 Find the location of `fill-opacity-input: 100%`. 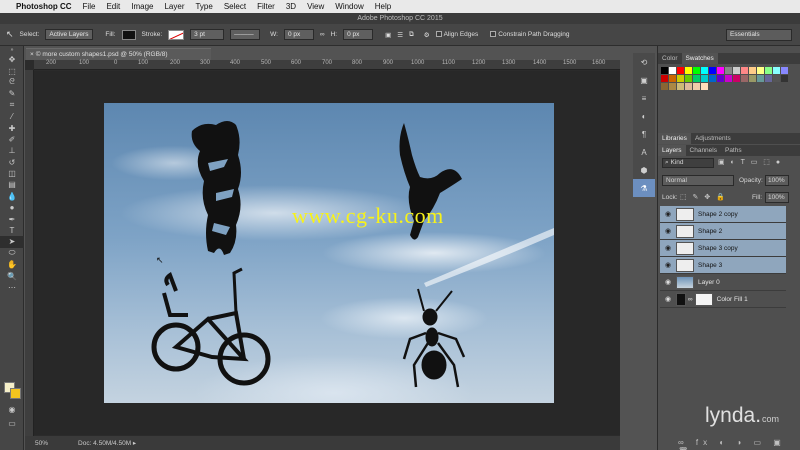

fill-opacity-input: 100% is located at coordinates (777, 197).